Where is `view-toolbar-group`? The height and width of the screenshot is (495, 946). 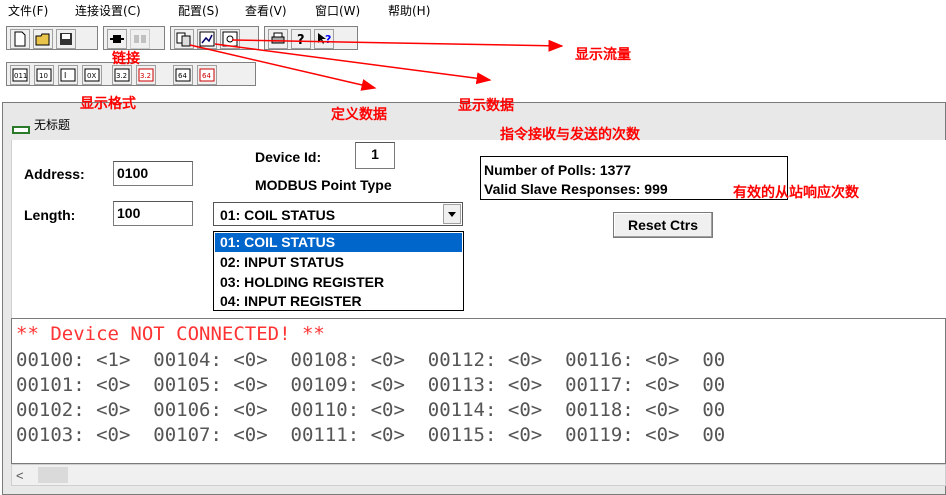
view-toolbar-group is located at coordinates (214, 38).